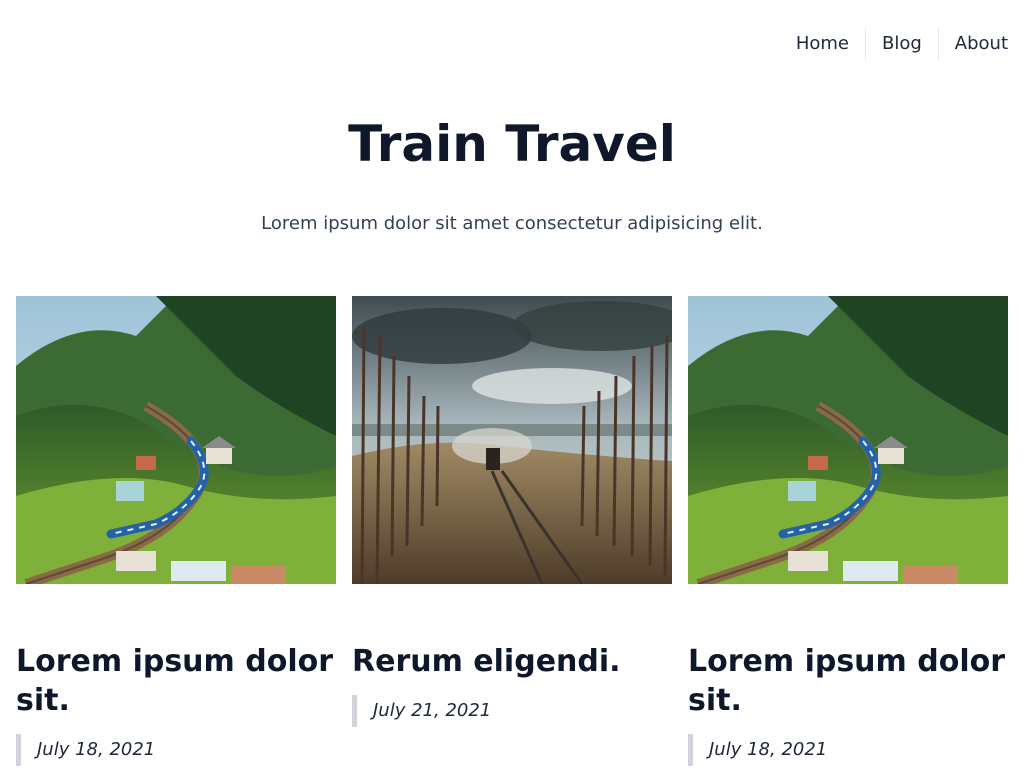 The width and height of the screenshot is (1024, 768). I want to click on page-title: Train Travel, so click(512, 144).